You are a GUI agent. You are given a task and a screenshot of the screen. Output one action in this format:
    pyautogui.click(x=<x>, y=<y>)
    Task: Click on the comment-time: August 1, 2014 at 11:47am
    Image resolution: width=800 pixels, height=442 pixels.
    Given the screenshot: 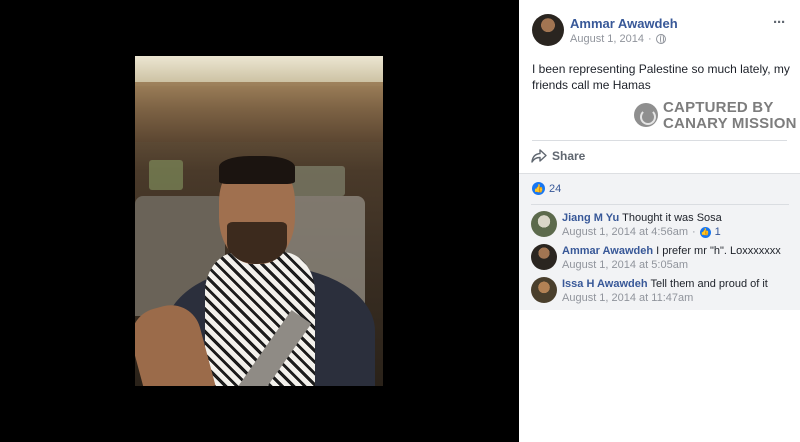 What is the action you would take?
    pyautogui.click(x=627, y=298)
    